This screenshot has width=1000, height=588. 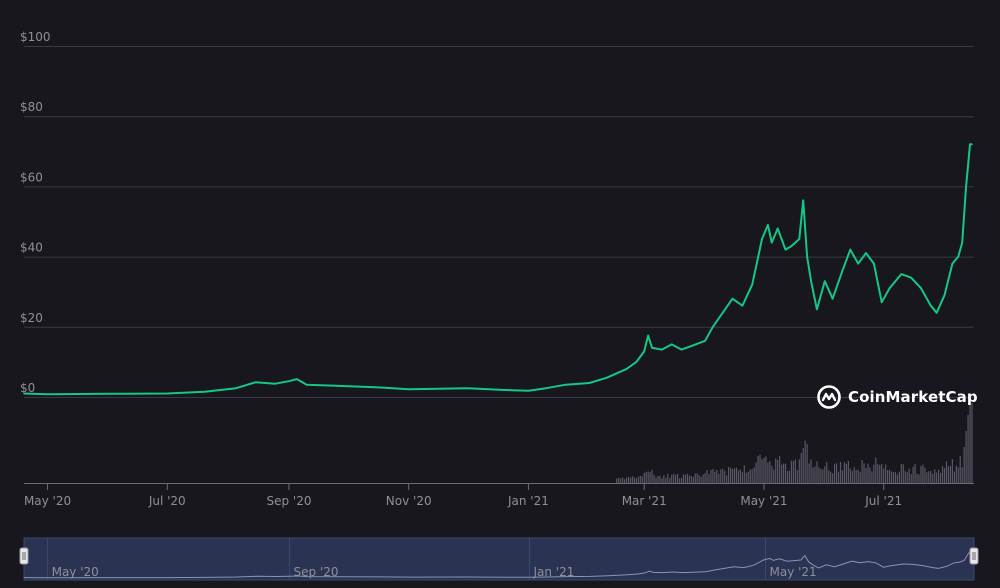 I want to click on navigator-left-handle, so click(x=24, y=556).